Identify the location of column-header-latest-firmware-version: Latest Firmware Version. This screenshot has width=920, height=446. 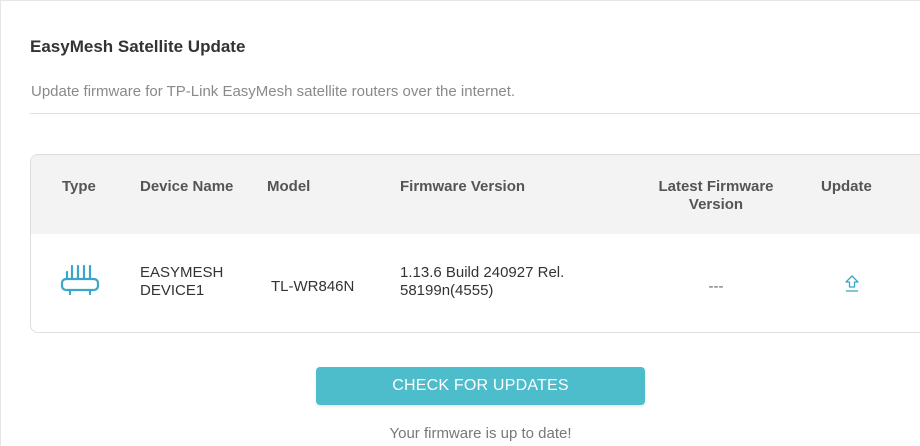
(716, 196).